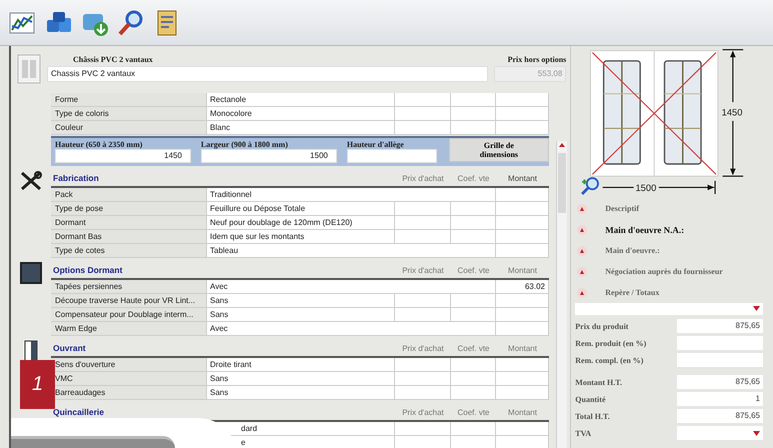 This screenshot has width=773, height=448. What do you see at coordinates (113, 60) in the screenshot?
I see `product-title: Châssis PVC 2 vantaux` at bounding box center [113, 60].